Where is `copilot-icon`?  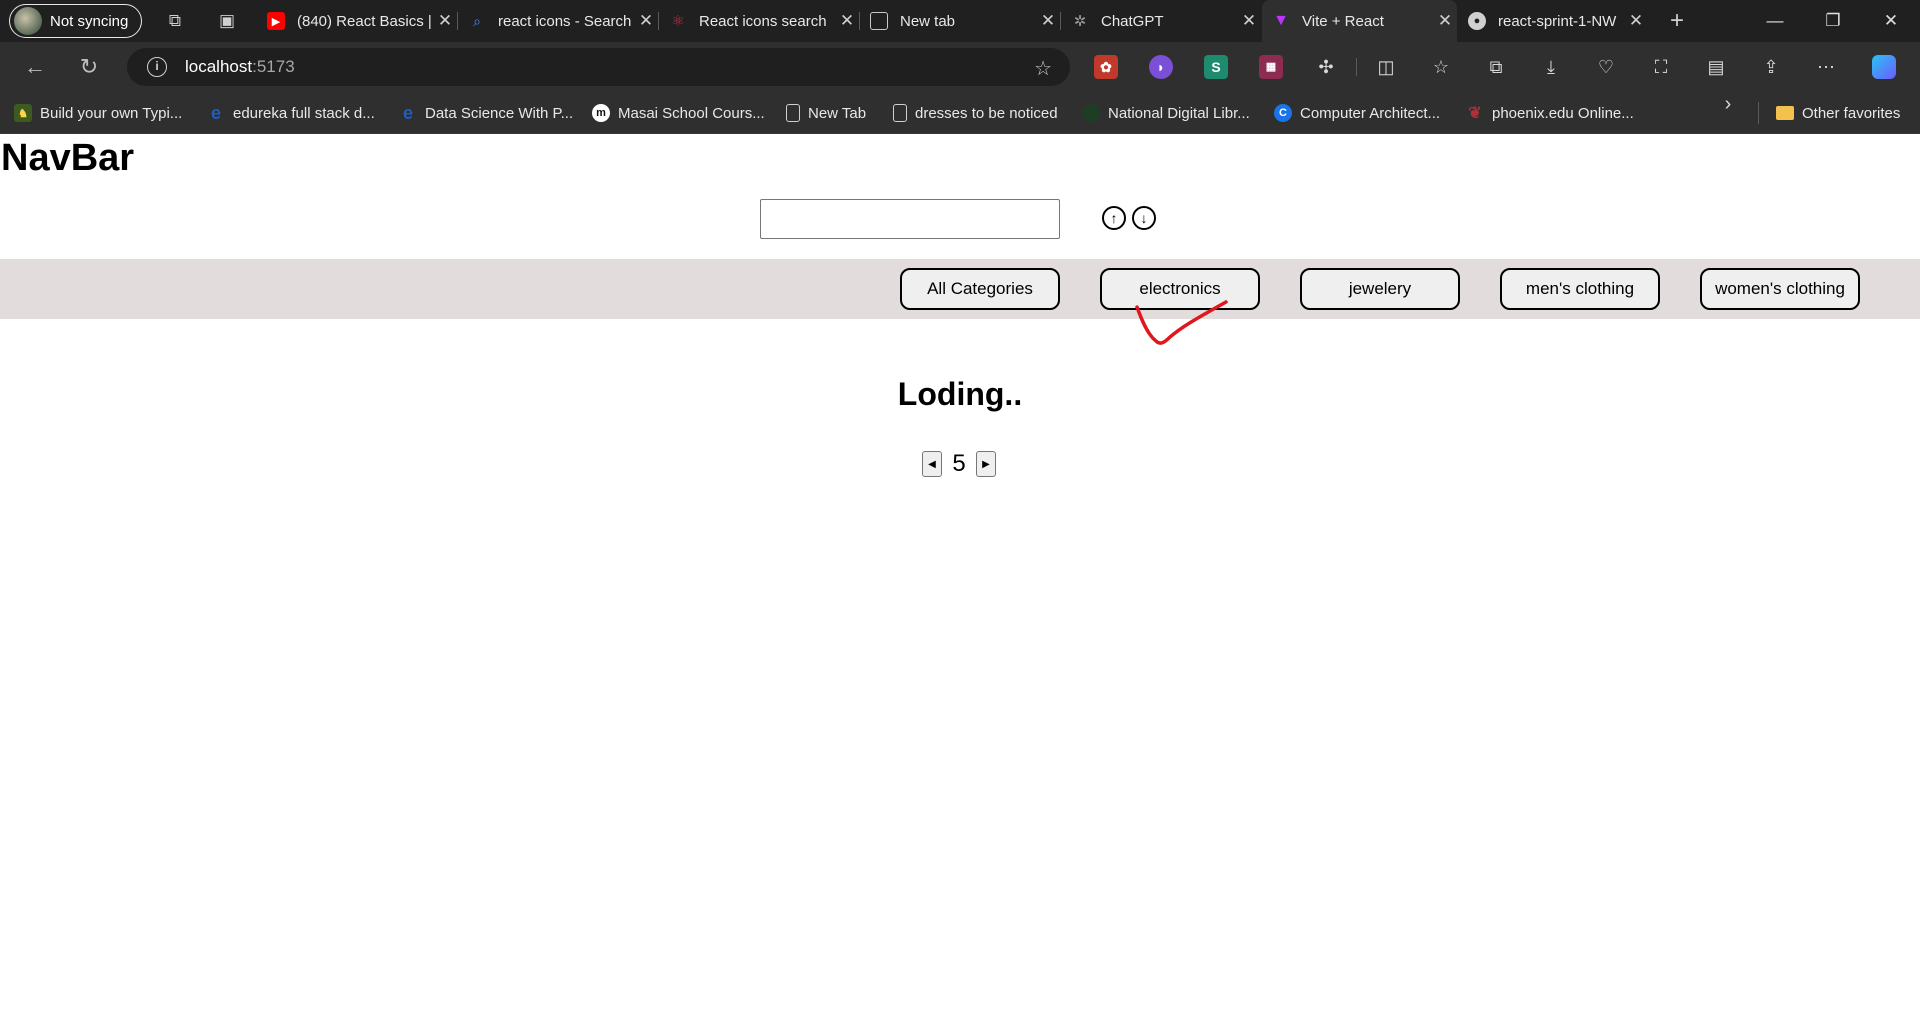
copilot-icon is located at coordinates (1884, 67).